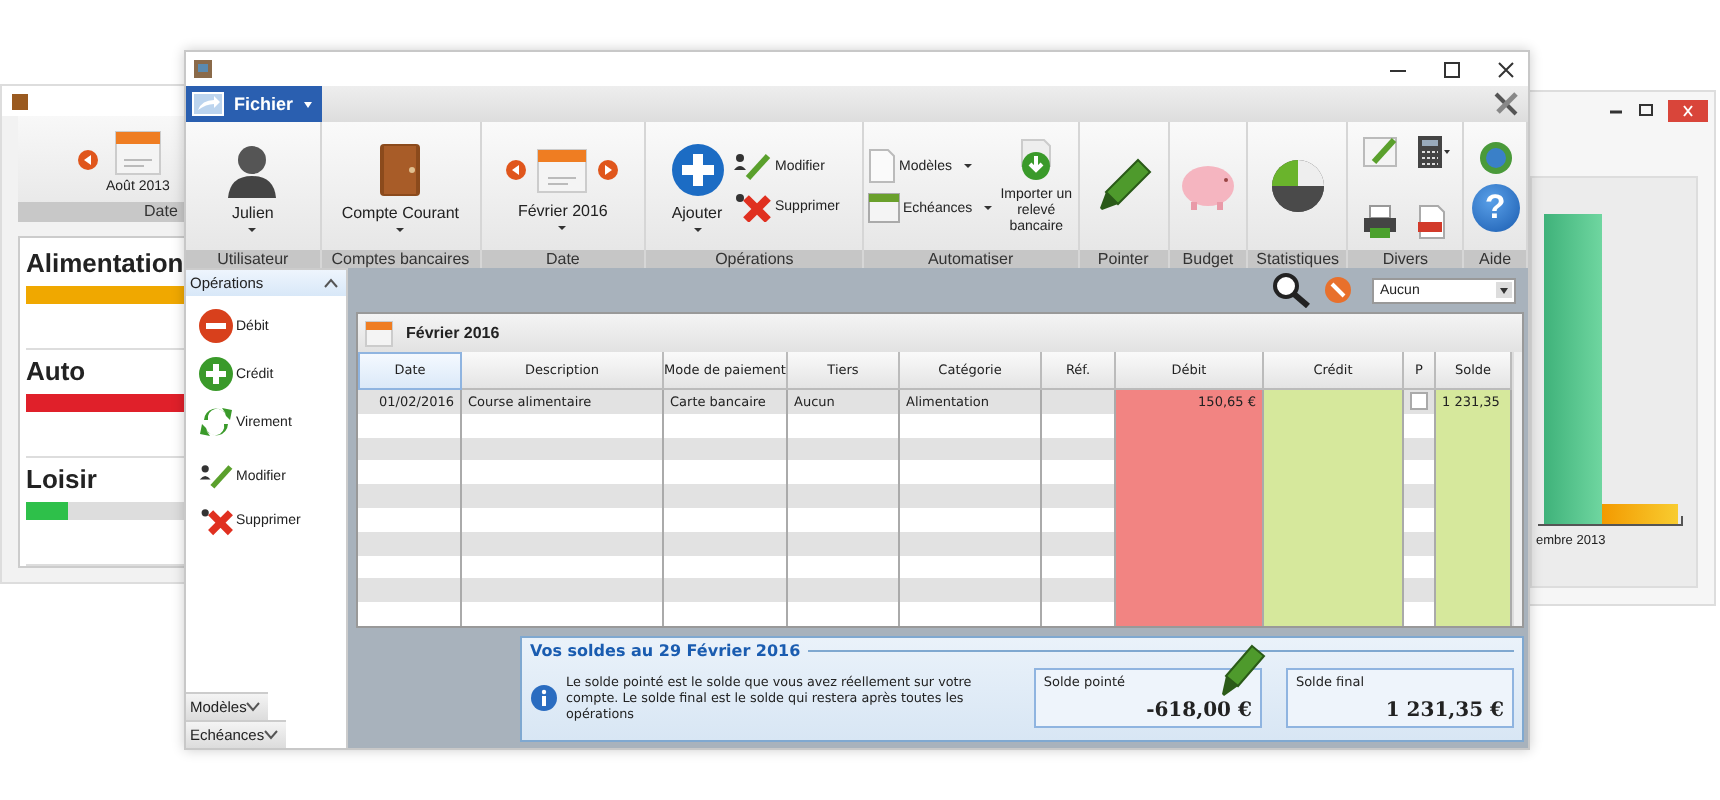  What do you see at coordinates (1123, 259) in the screenshot?
I see `group-label: Pointer` at bounding box center [1123, 259].